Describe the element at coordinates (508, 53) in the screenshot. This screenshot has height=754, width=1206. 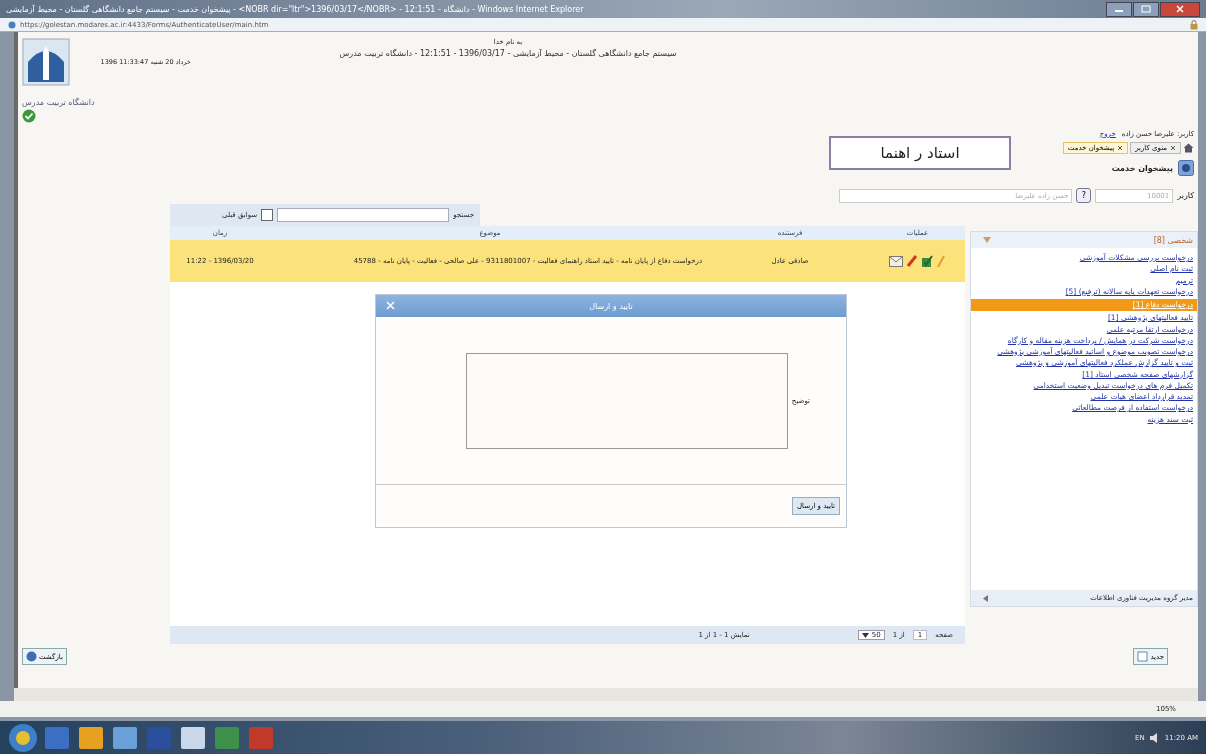
I see `system-title: سیستم جامع دانشگاهی گلستان - محیط آزمایشی - 1396/03/17 - 12:1:51 - دانشگاه تربیت مدرس` at that location.